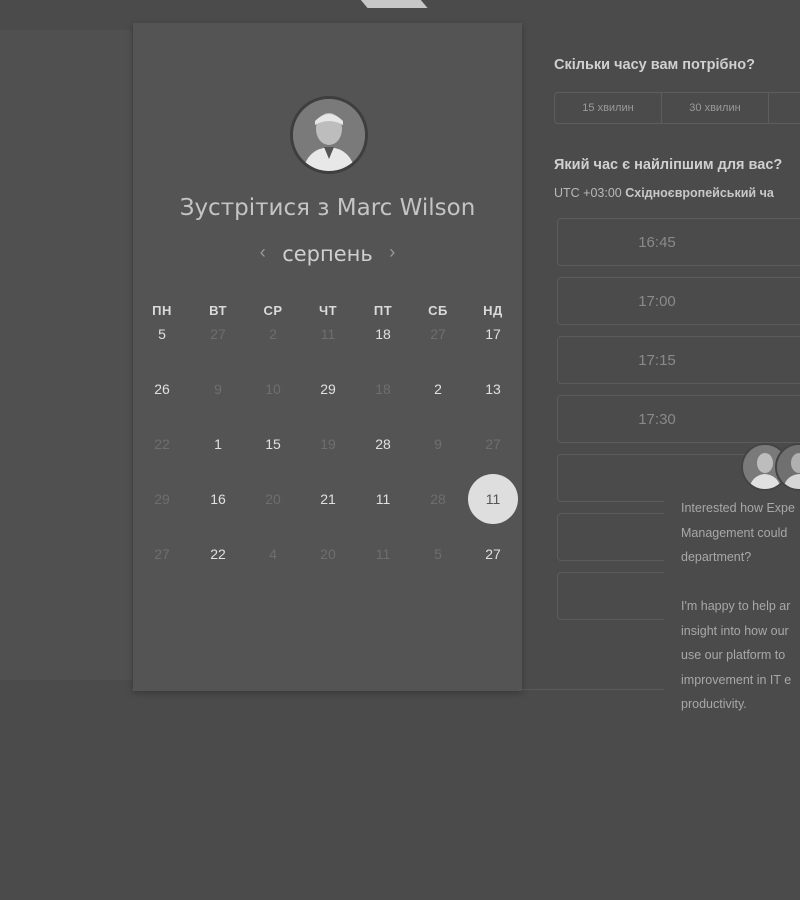 The image size is (800, 900). Describe the element at coordinates (273, 389) in the screenshot. I see `calendar-day: 10` at that location.